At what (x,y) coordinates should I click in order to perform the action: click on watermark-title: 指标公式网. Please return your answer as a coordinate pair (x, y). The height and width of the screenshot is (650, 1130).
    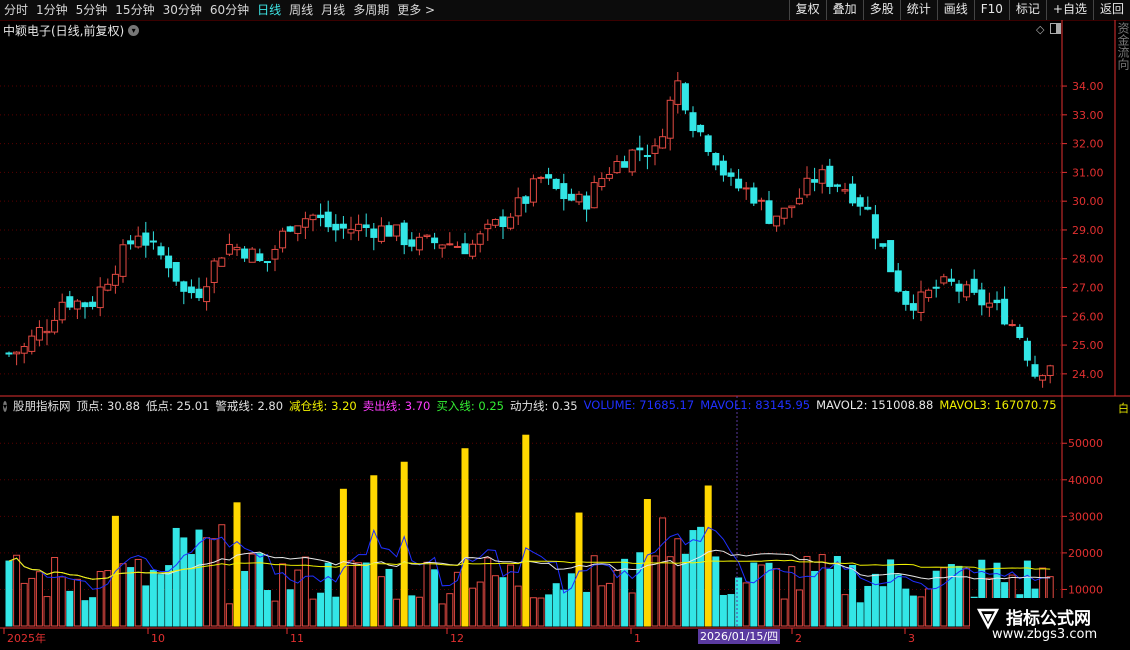
    Looking at the image, I should click on (1048, 619).